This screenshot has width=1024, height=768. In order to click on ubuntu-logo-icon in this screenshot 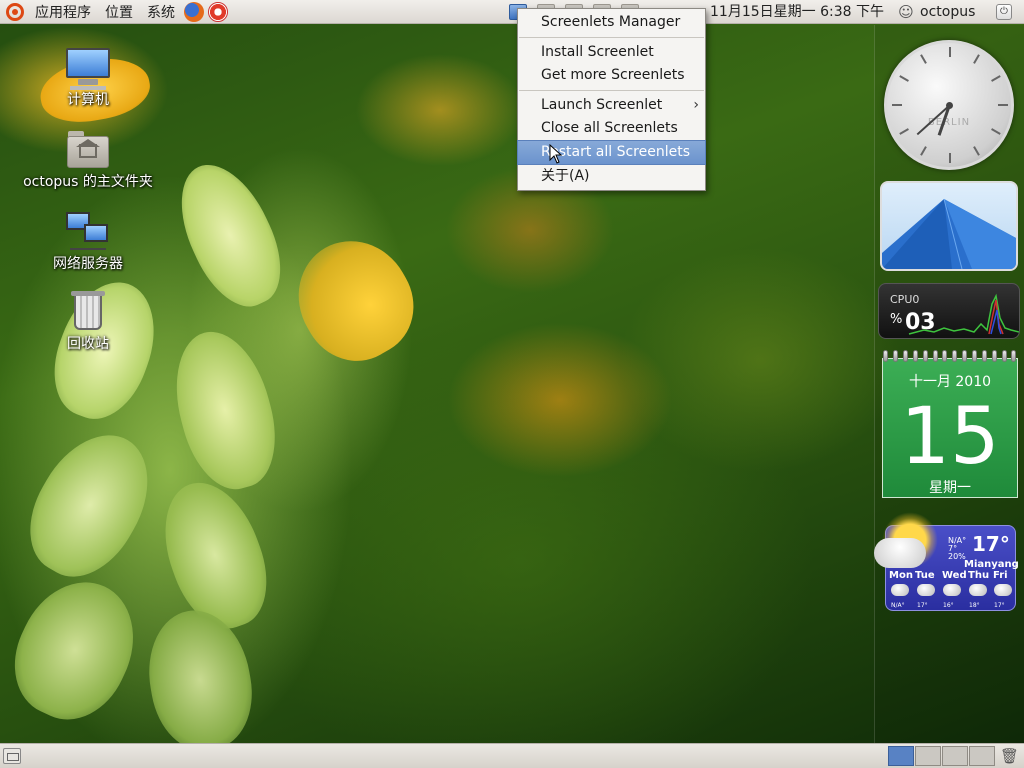, I will do `click(15, 11)`.